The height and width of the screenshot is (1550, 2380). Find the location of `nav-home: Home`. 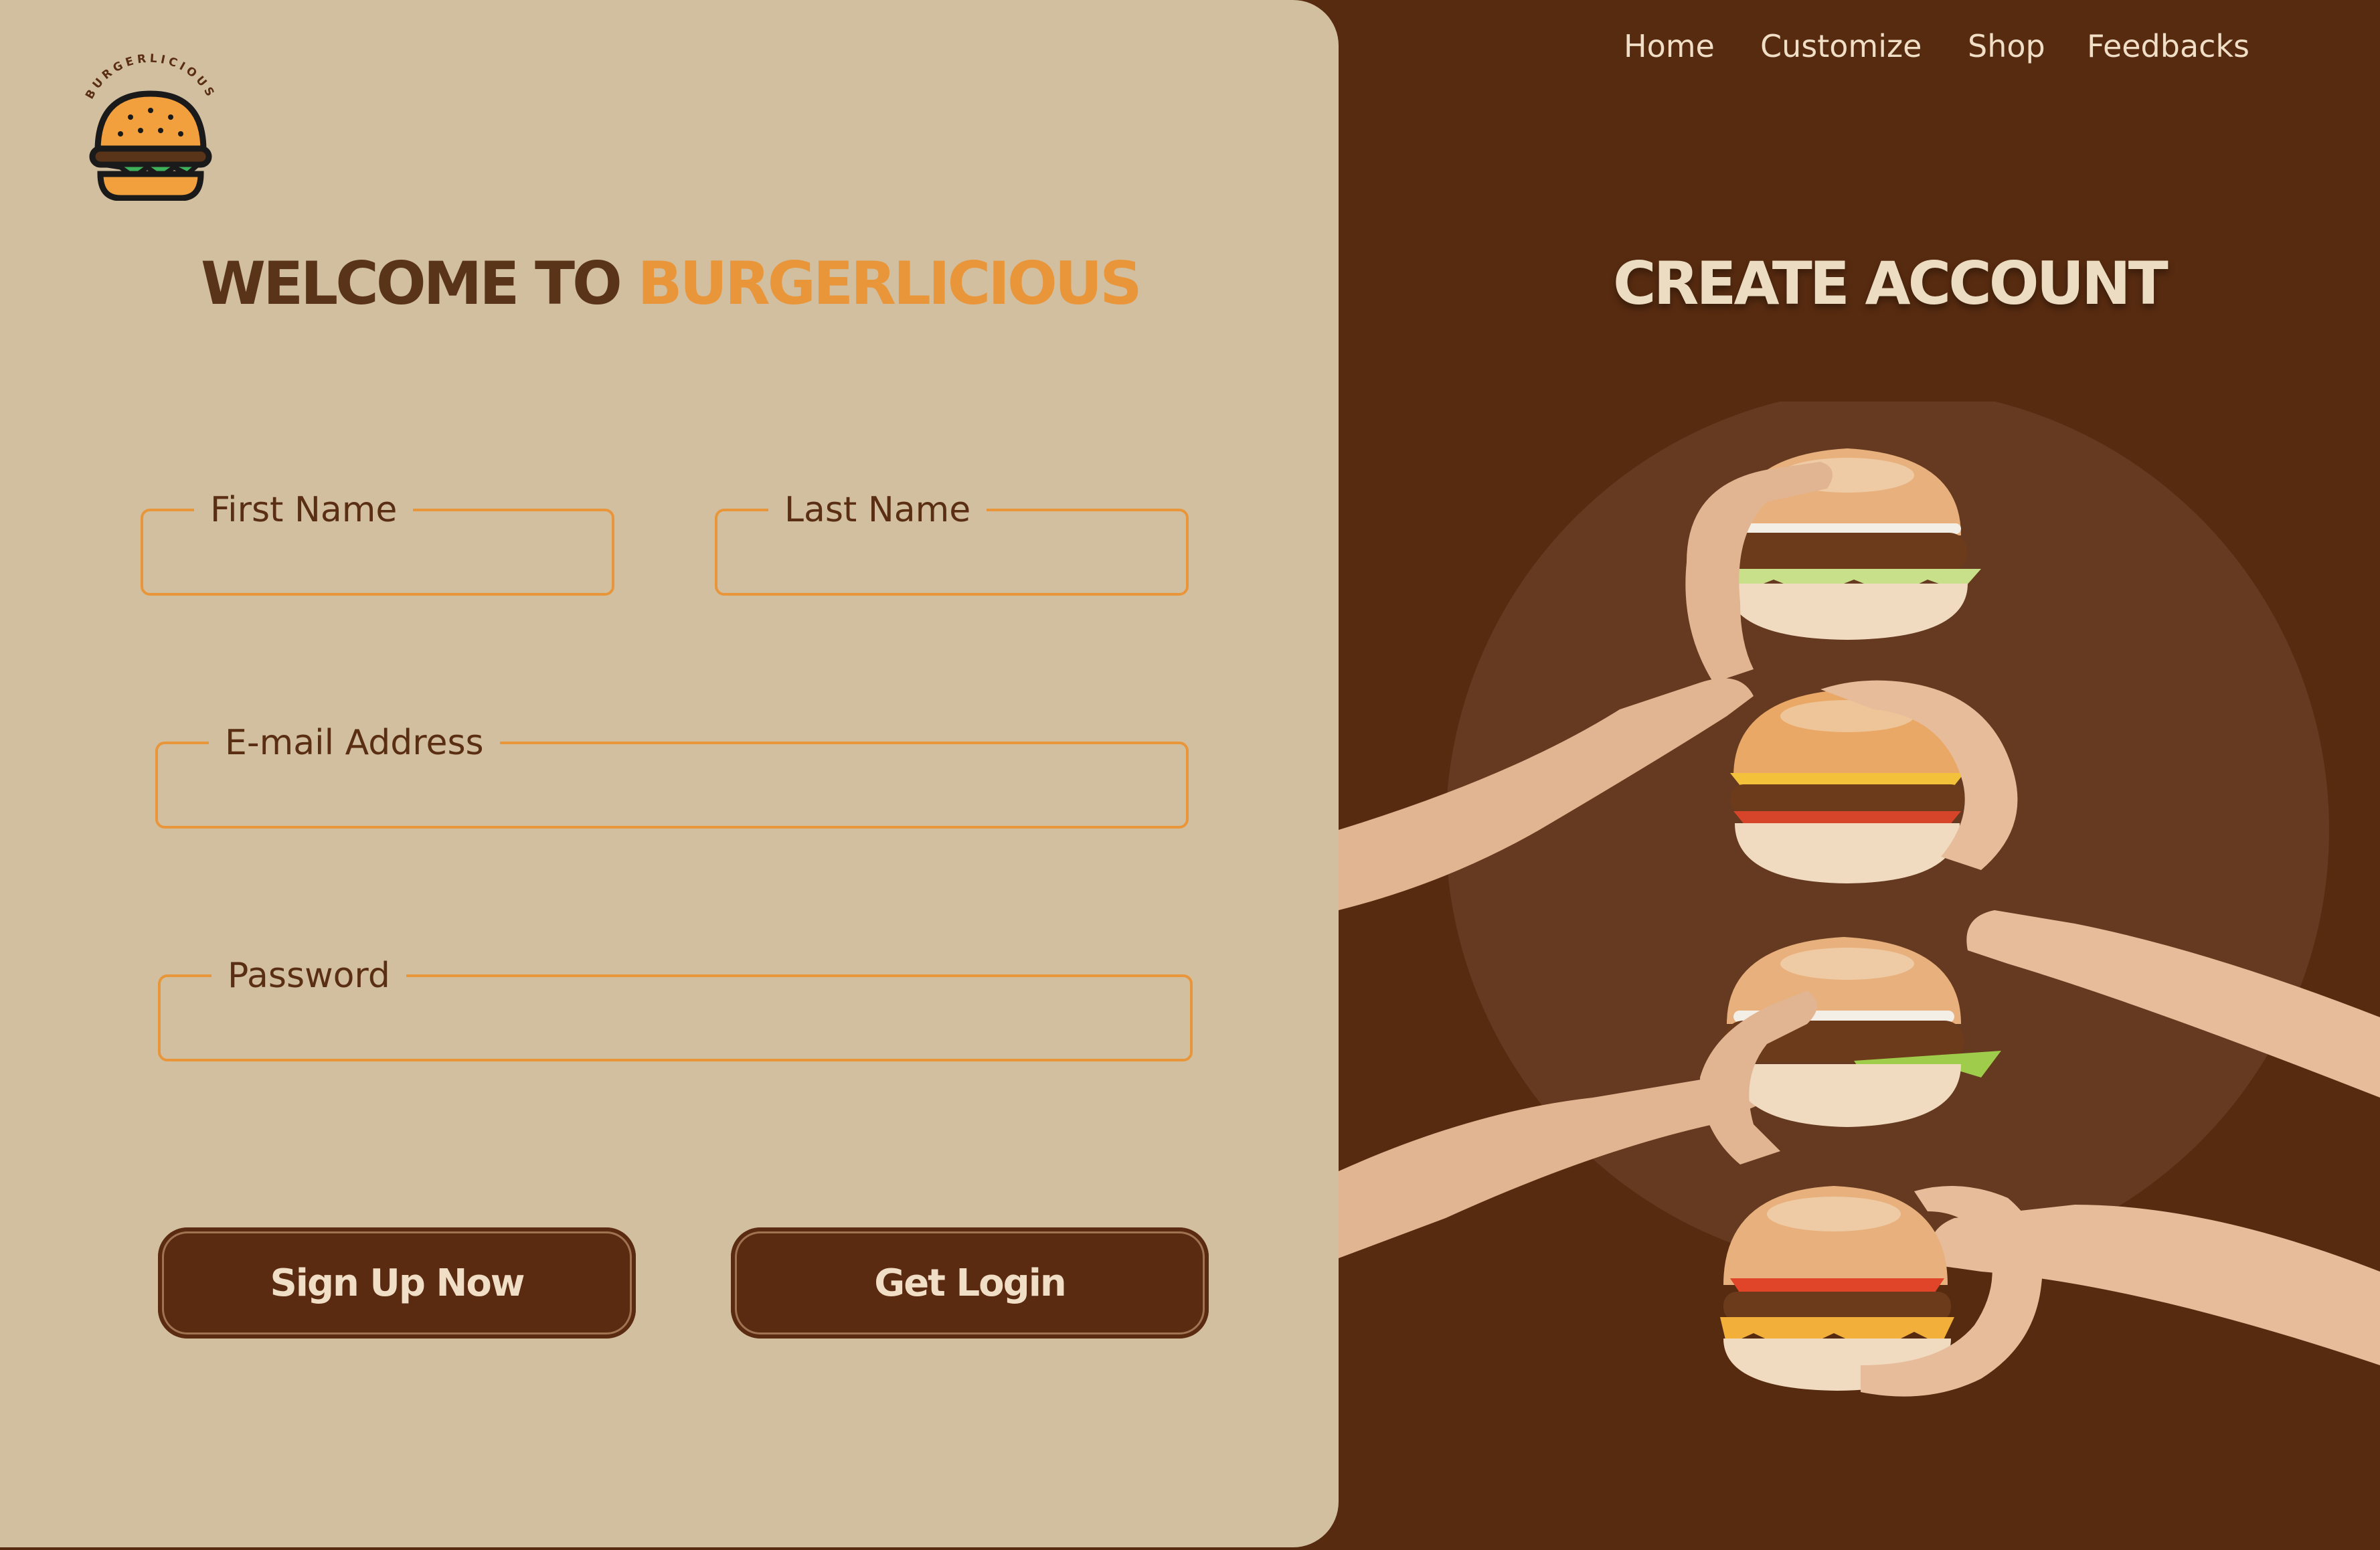

nav-home: Home is located at coordinates (1670, 46).